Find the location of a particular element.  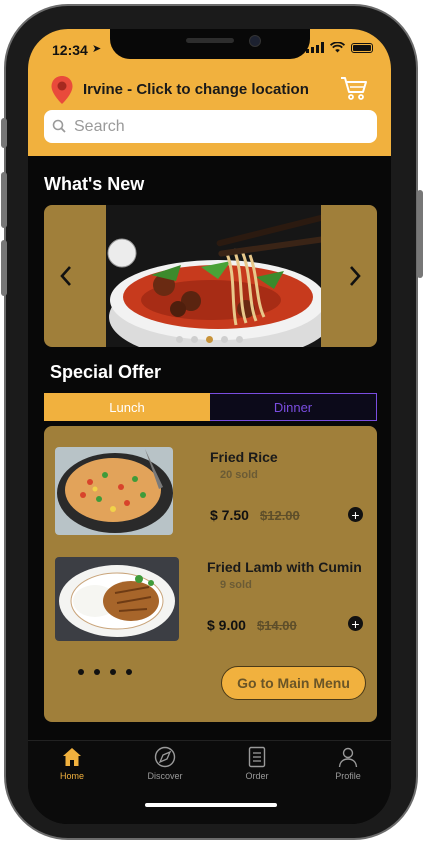

person-icon is located at coordinates (348, 757).